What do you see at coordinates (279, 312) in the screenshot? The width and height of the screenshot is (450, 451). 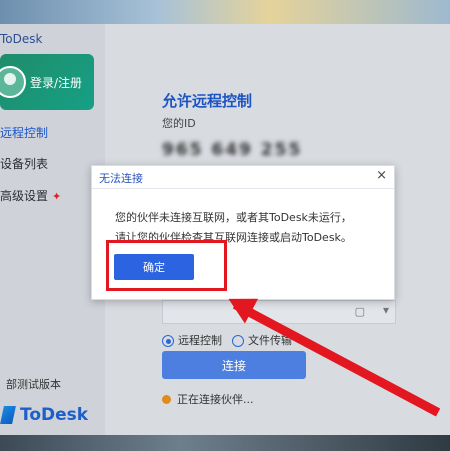 I see `partner-id-input: ▢ ▾` at bounding box center [279, 312].